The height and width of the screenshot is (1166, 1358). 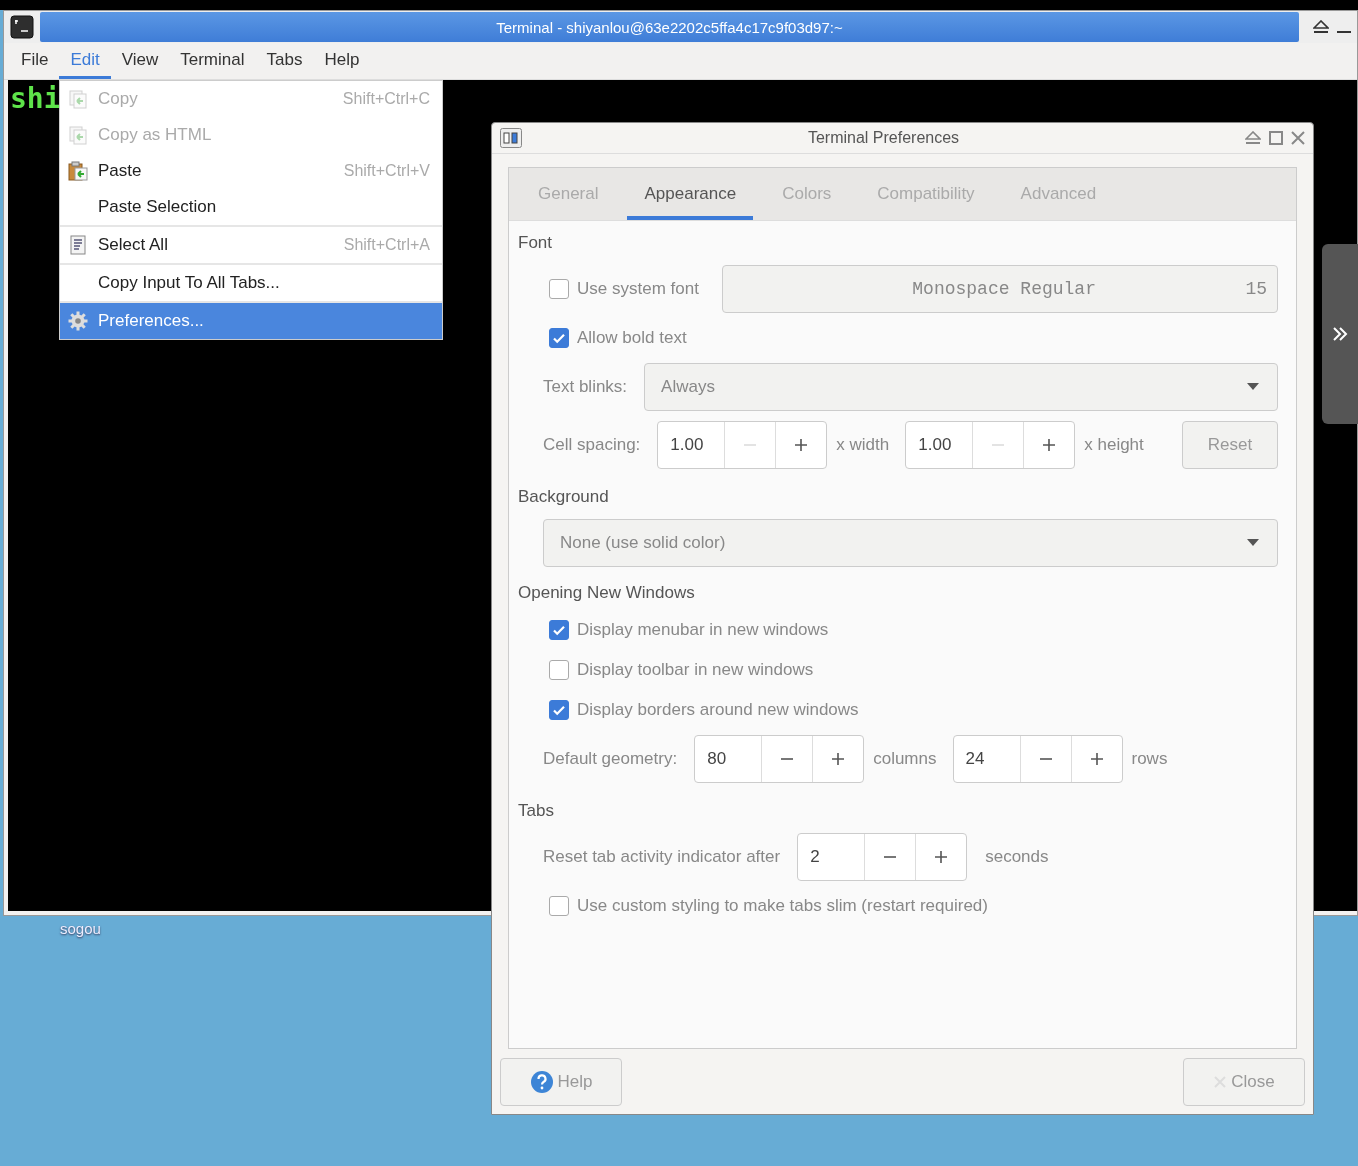 What do you see at coordinates (536, 243) in the screenshot?
I see `section-heading: Font` at bounding box center [536, 243].